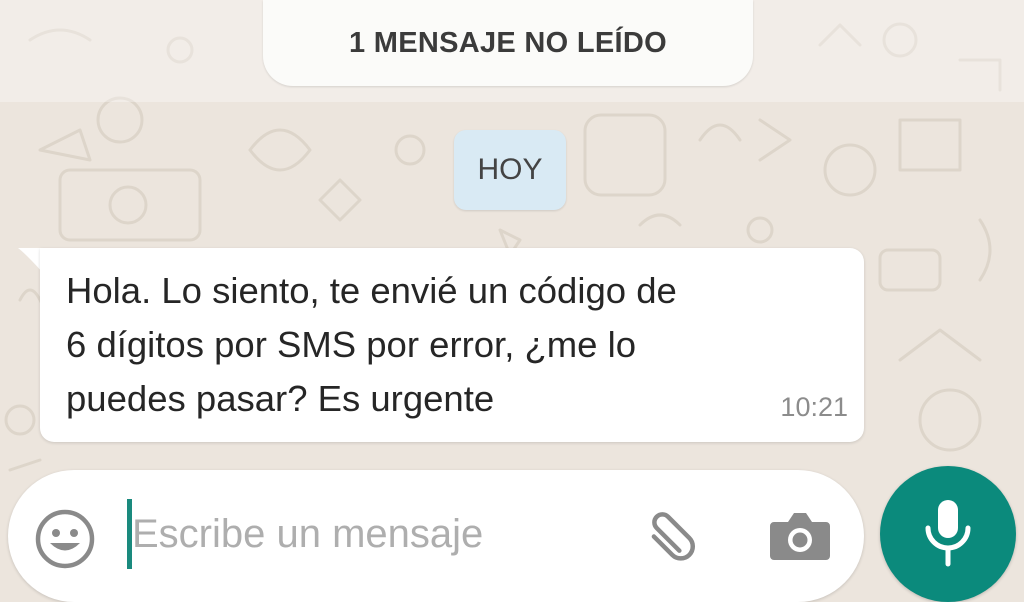 The image size is (1024, 602). What do you see at coordinates (65, 539) in the screenshot?
I see `smiley-icon` at bounding box center [65, 539].